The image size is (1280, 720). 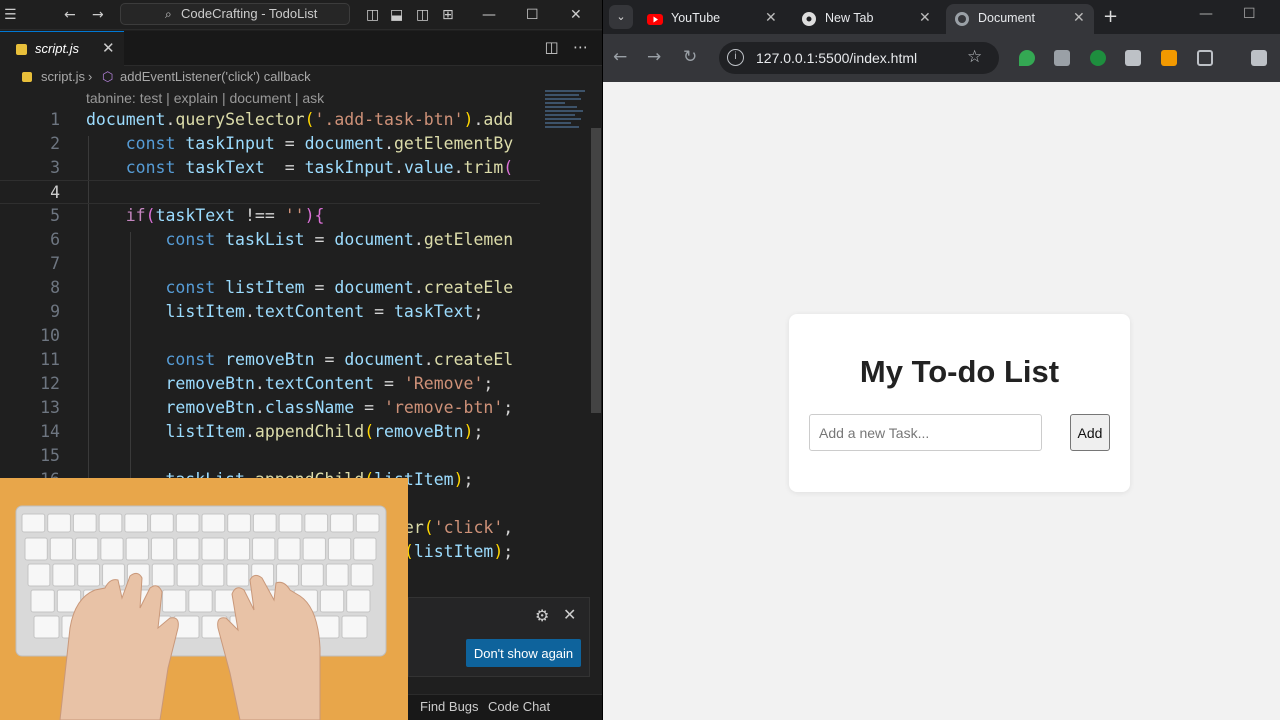 I want to click on close-icon: ✕, so click(x=569, y=614).